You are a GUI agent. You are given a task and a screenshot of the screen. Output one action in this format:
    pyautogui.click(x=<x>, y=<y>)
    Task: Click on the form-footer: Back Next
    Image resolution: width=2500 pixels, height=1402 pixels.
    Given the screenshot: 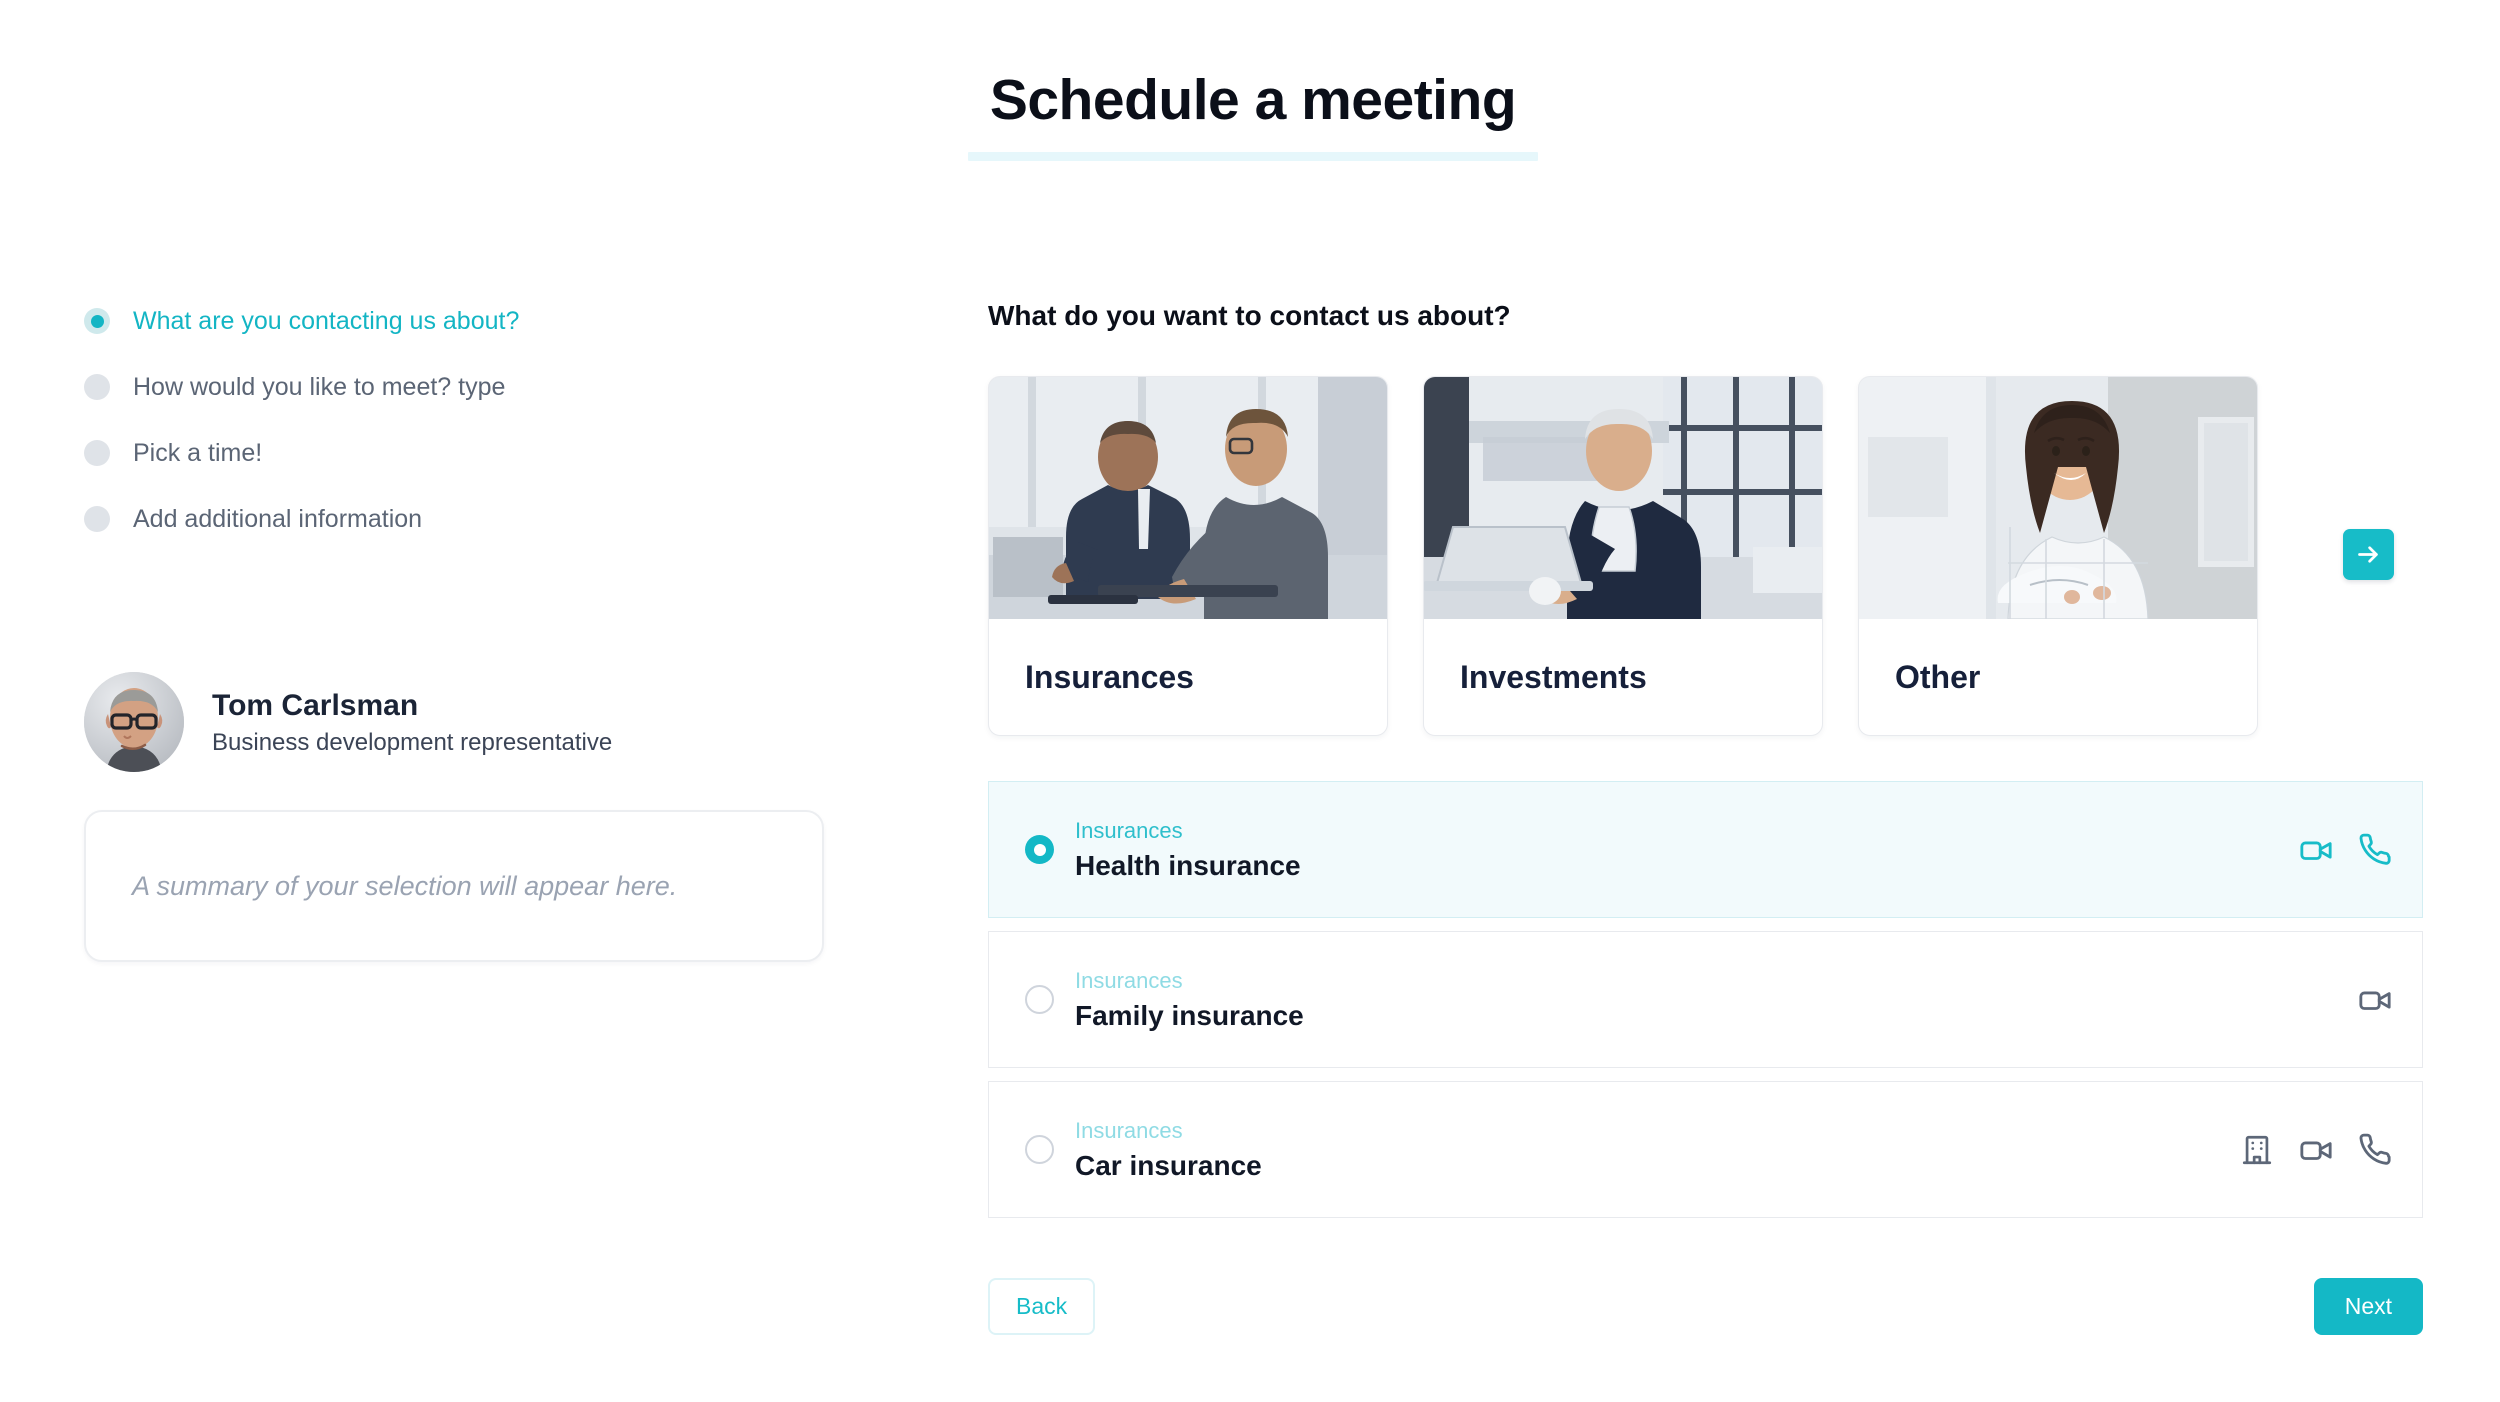 What is the action you would take?
    pyautogui.click(x=1705, y=1306)
    